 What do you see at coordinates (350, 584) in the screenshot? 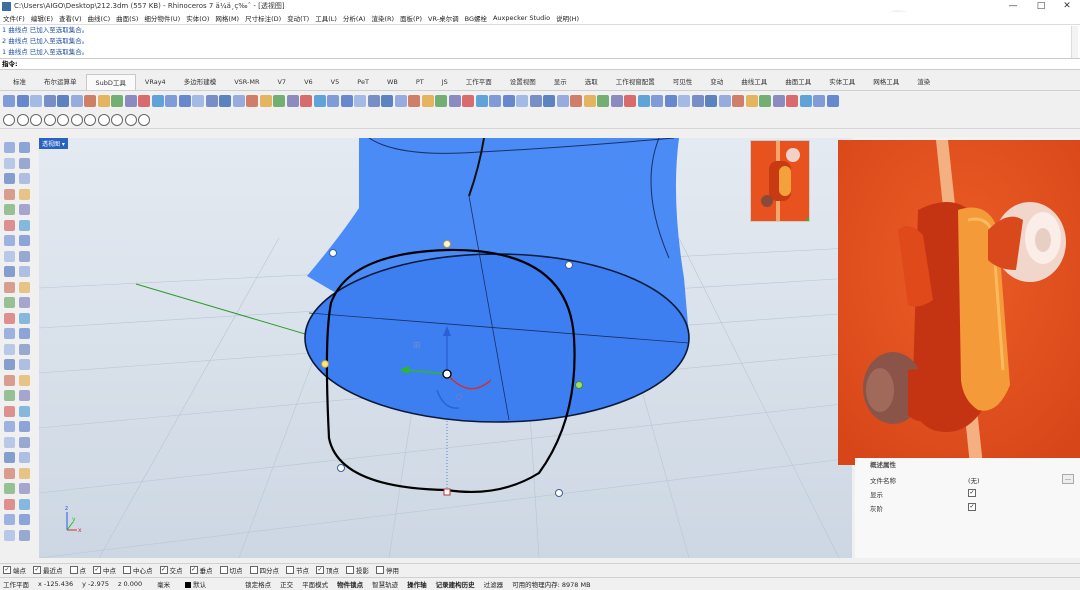
I see `status-toggle: 物件锁点` at bounding box center [350, 584].